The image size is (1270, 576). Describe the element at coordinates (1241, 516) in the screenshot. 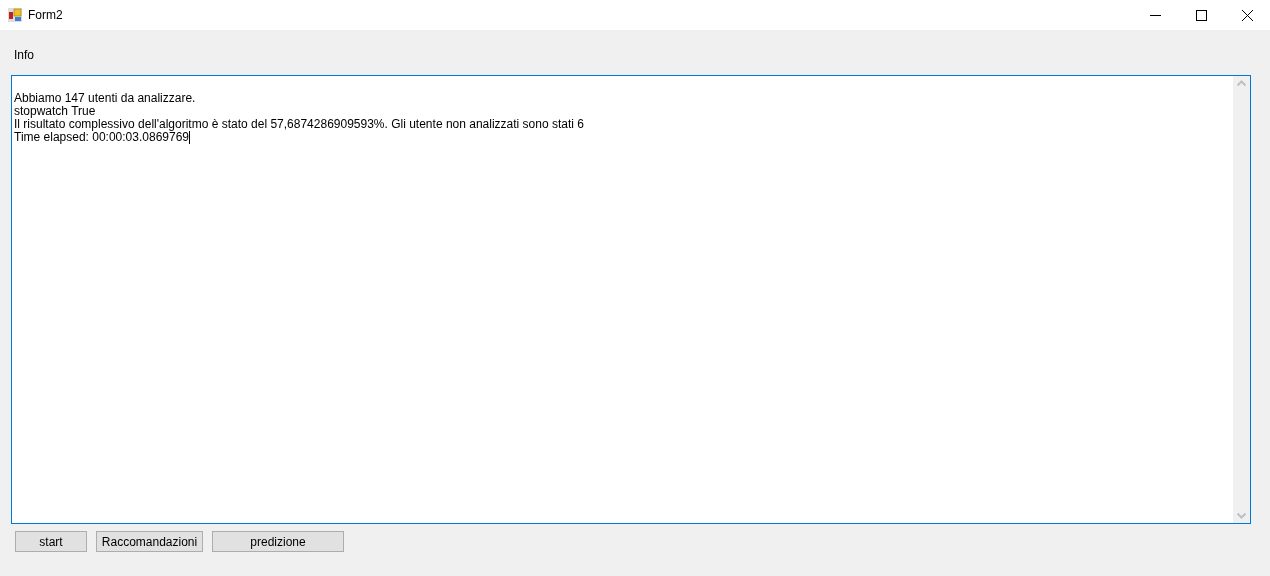

I see `scroll-down-icon` at that location.